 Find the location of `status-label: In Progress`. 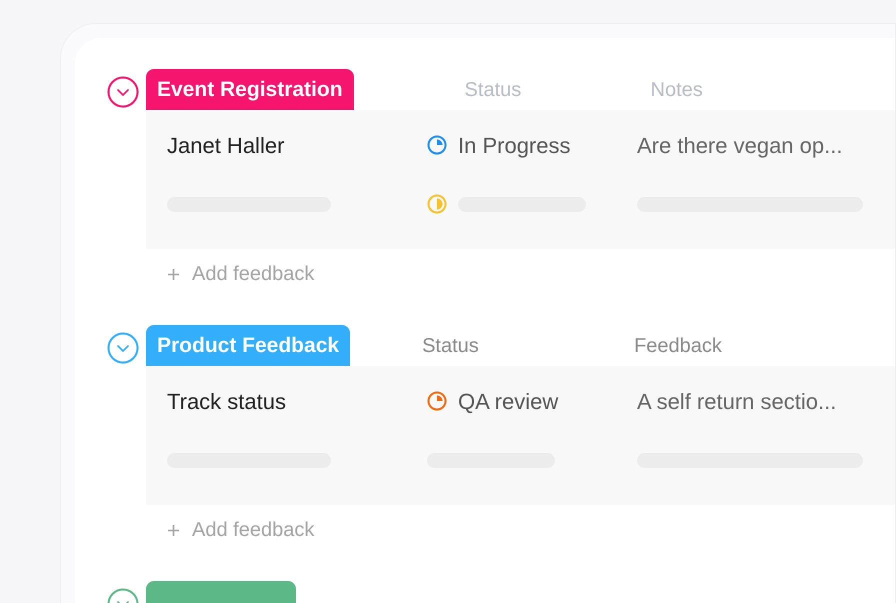

status-label: In Progress is located at coordinates (514, 146).